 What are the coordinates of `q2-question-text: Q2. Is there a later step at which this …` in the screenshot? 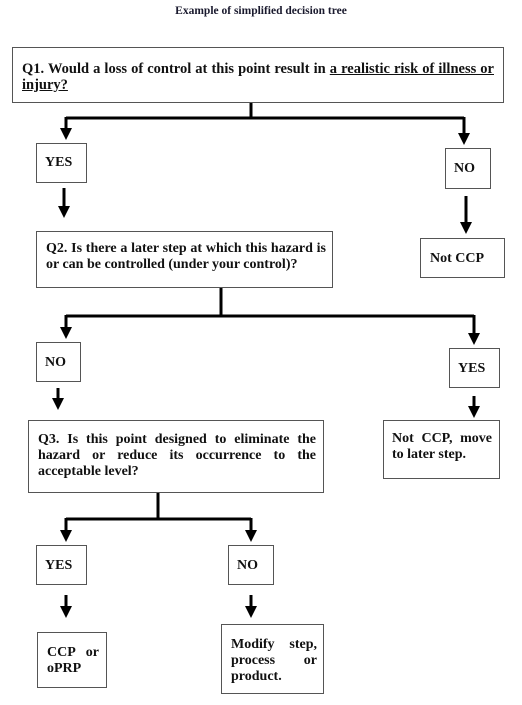 It's located at (186, 256).